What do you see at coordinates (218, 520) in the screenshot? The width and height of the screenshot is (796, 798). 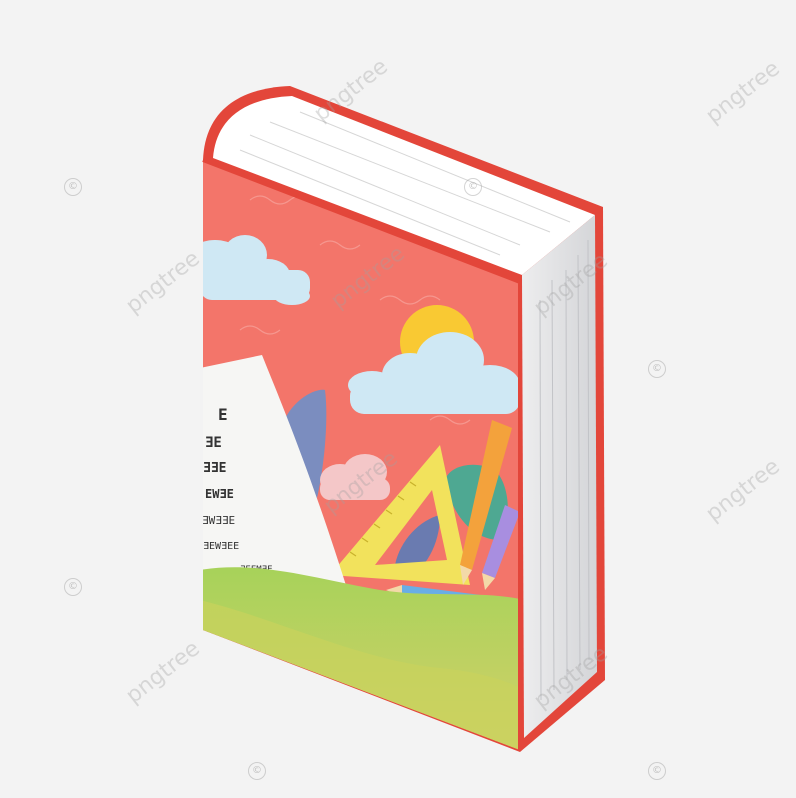 I see `eye-chart-row-5: ƎWƎƎE` at bounding box center [218, 520].